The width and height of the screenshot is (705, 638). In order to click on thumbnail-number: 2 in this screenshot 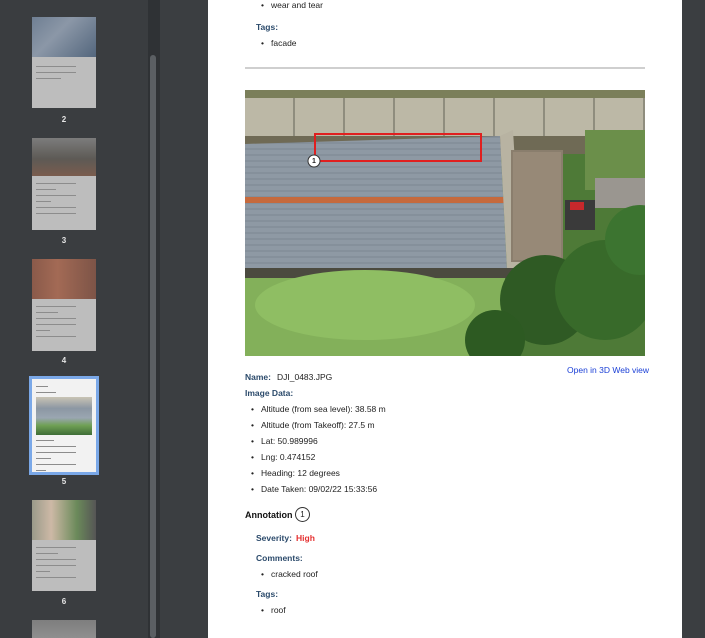, I will do `click(64, 119)`.